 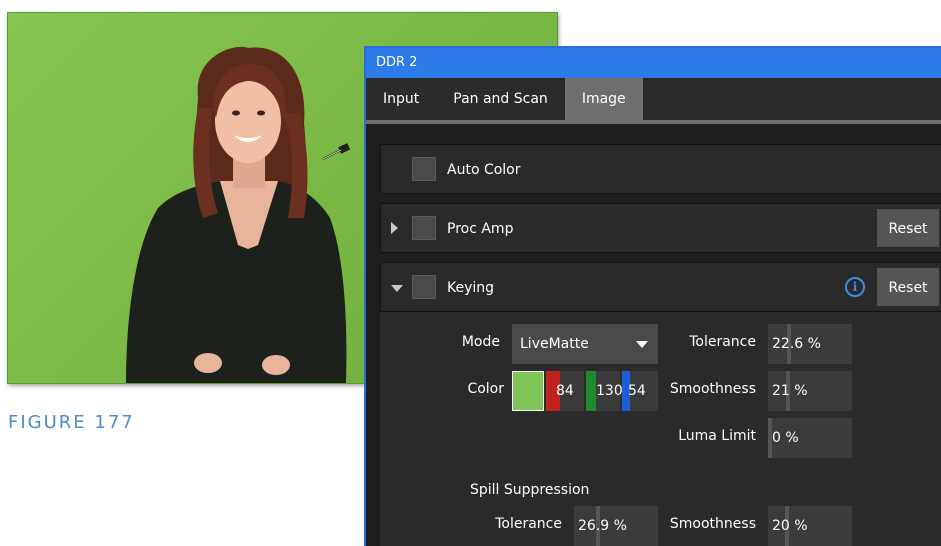 I want to click on green-channel-value: 130, so click(x=609, y=391).